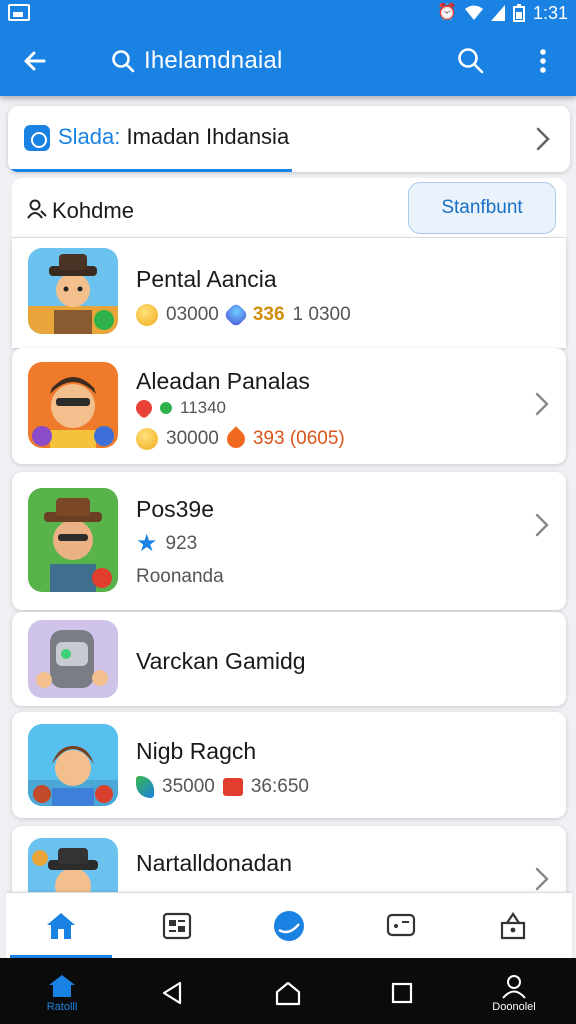 The width and height of the screenshot is (576, 1024). What do you see at coordinates (35, 61) in the screenshot?
I see `back-arrow-icon` at bounding box center [35, 61].